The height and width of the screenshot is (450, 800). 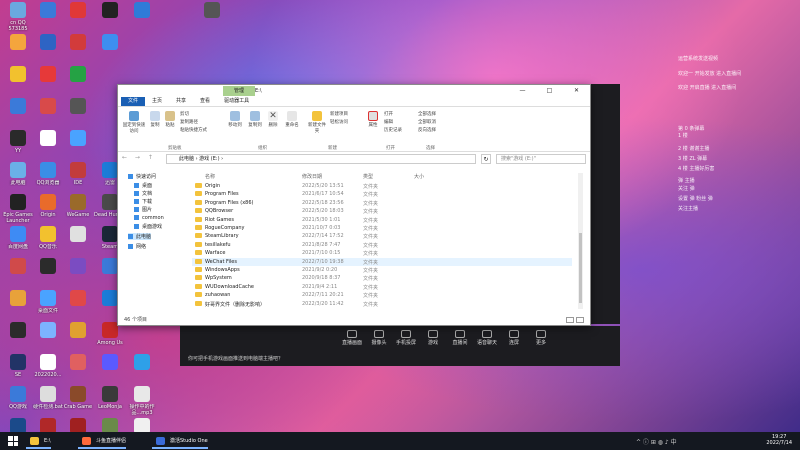 What do you see at coordinates (18, 209) in the screenshot?
I see `desktop-icon: Epic Games Launcher` at bounding box center [18, 209].